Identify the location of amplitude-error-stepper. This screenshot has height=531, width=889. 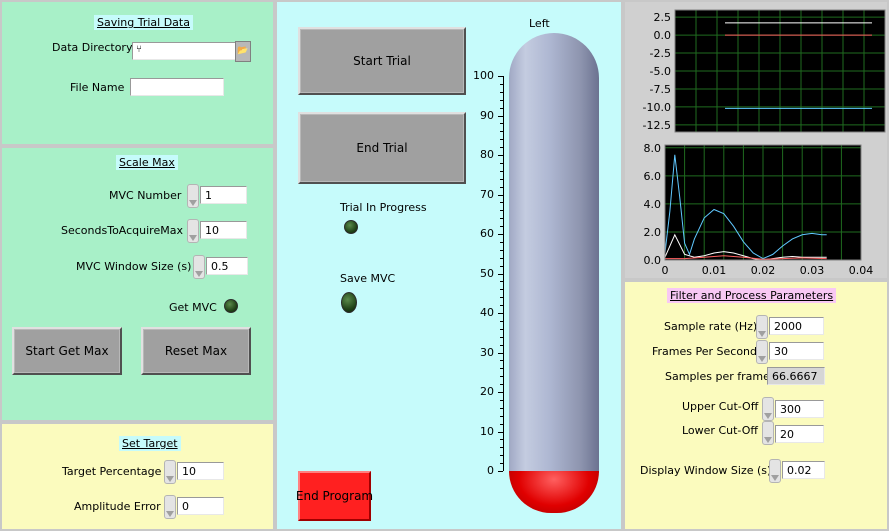
(170, 507).